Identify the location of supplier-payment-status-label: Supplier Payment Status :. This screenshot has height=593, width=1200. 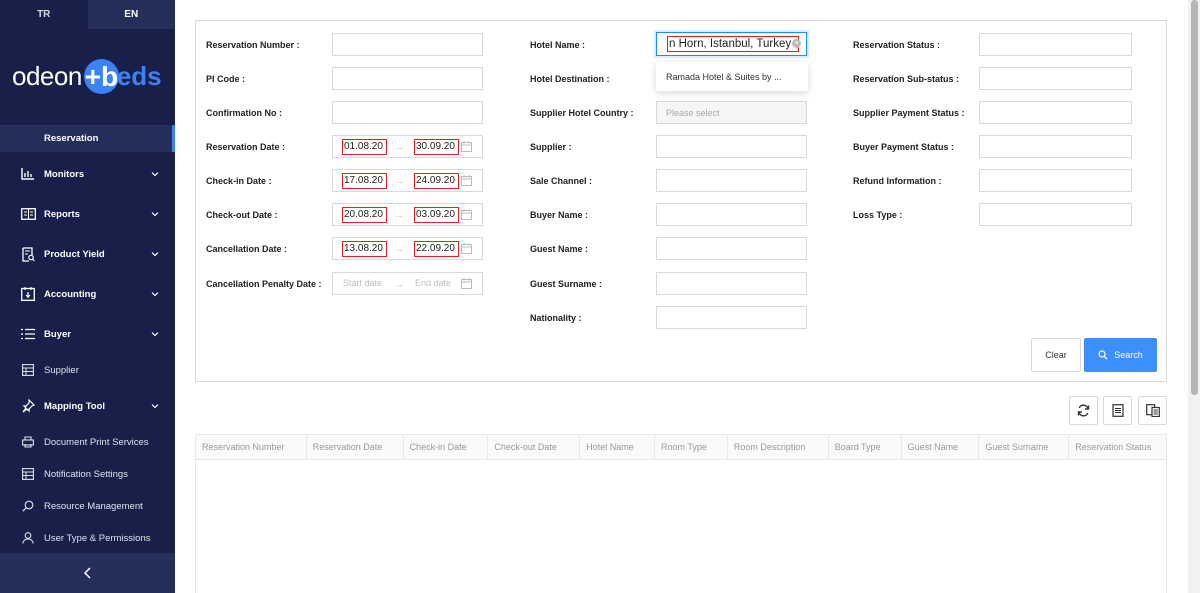
(909, 113).